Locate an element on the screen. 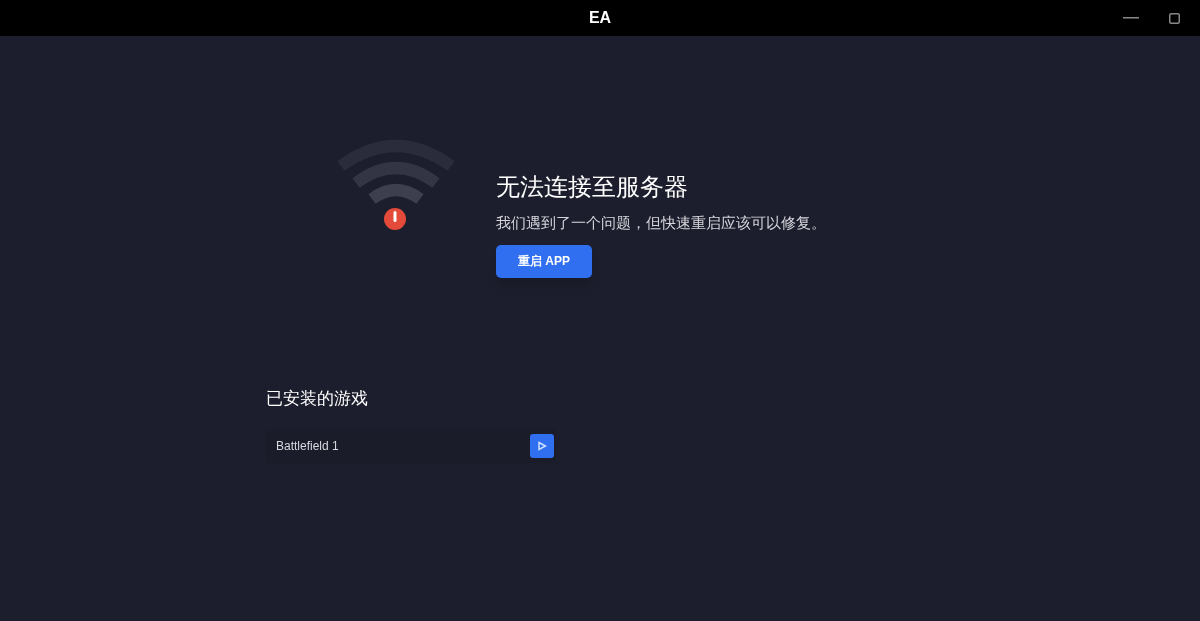  section-heading: 已安装的游戏 is located at coordinates (317, 398).